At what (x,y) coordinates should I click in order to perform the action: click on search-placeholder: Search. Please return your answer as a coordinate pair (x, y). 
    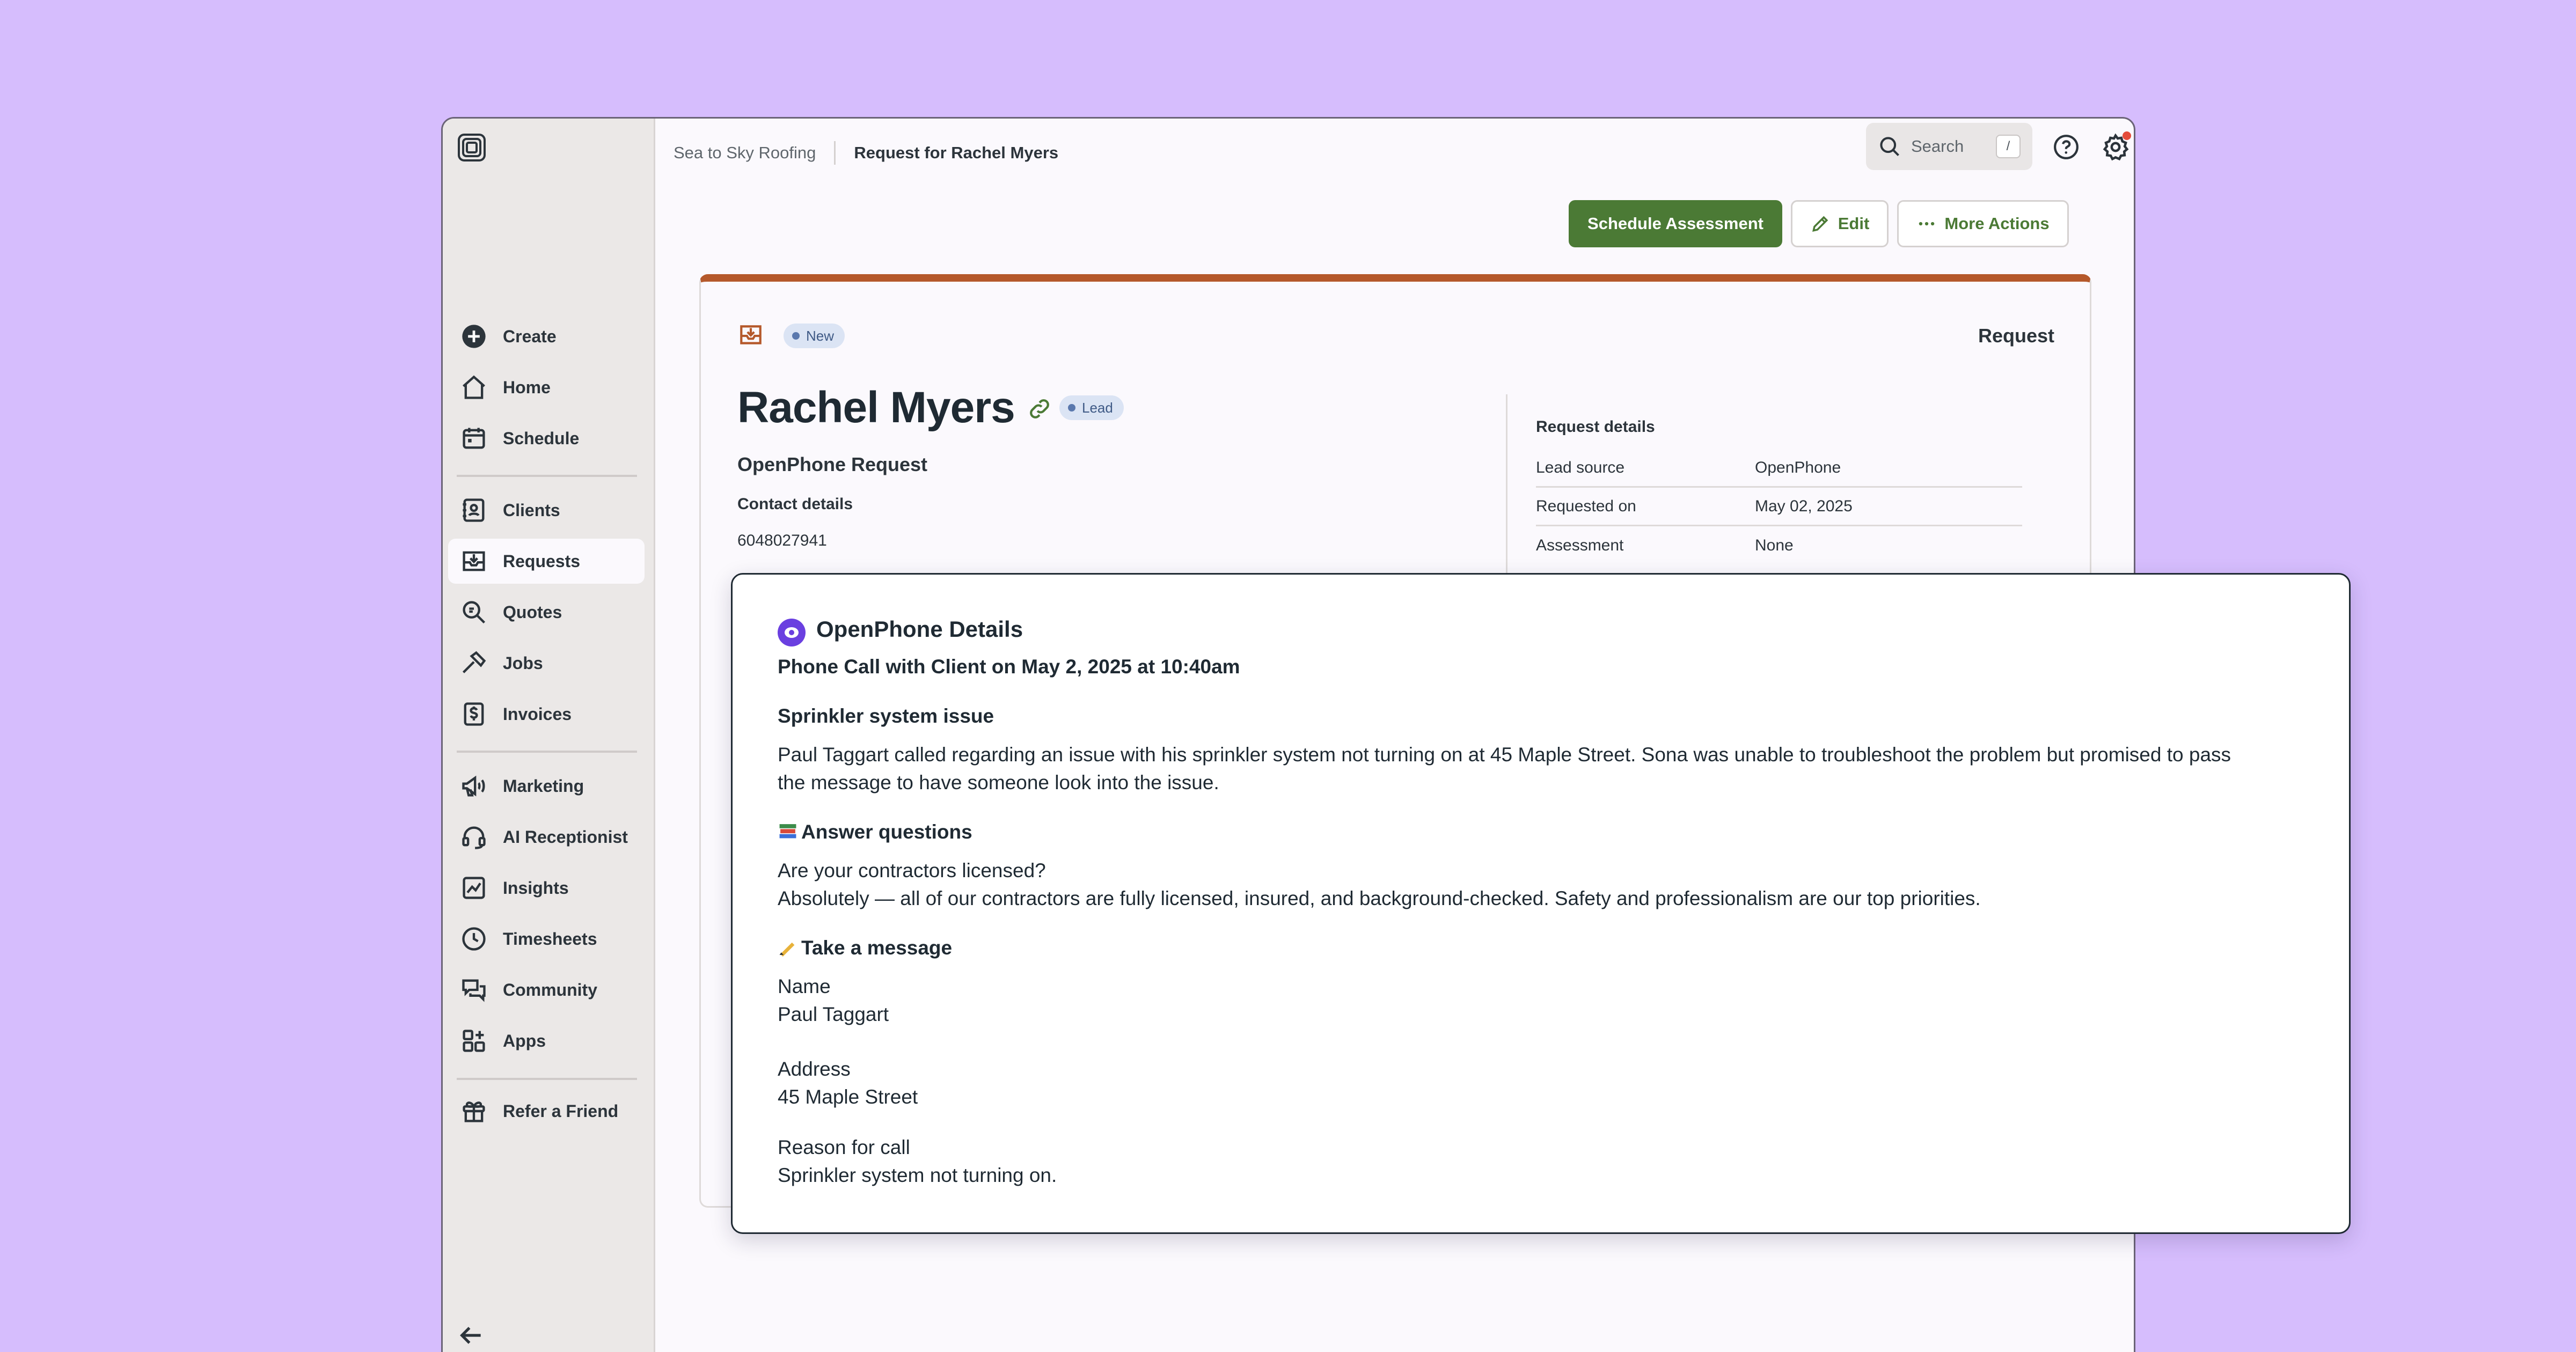
    Looking at the image, I should click on (1937, 146).